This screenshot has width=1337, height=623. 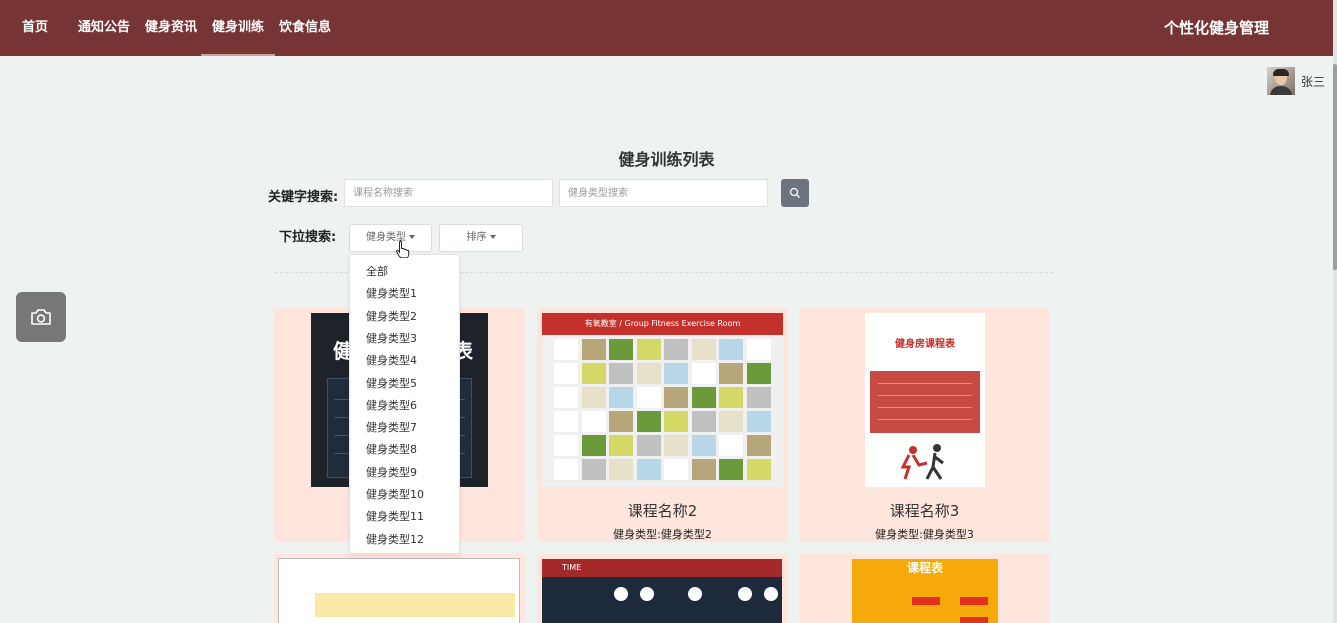 I want to click on search-button, so click(x=795, y=193).